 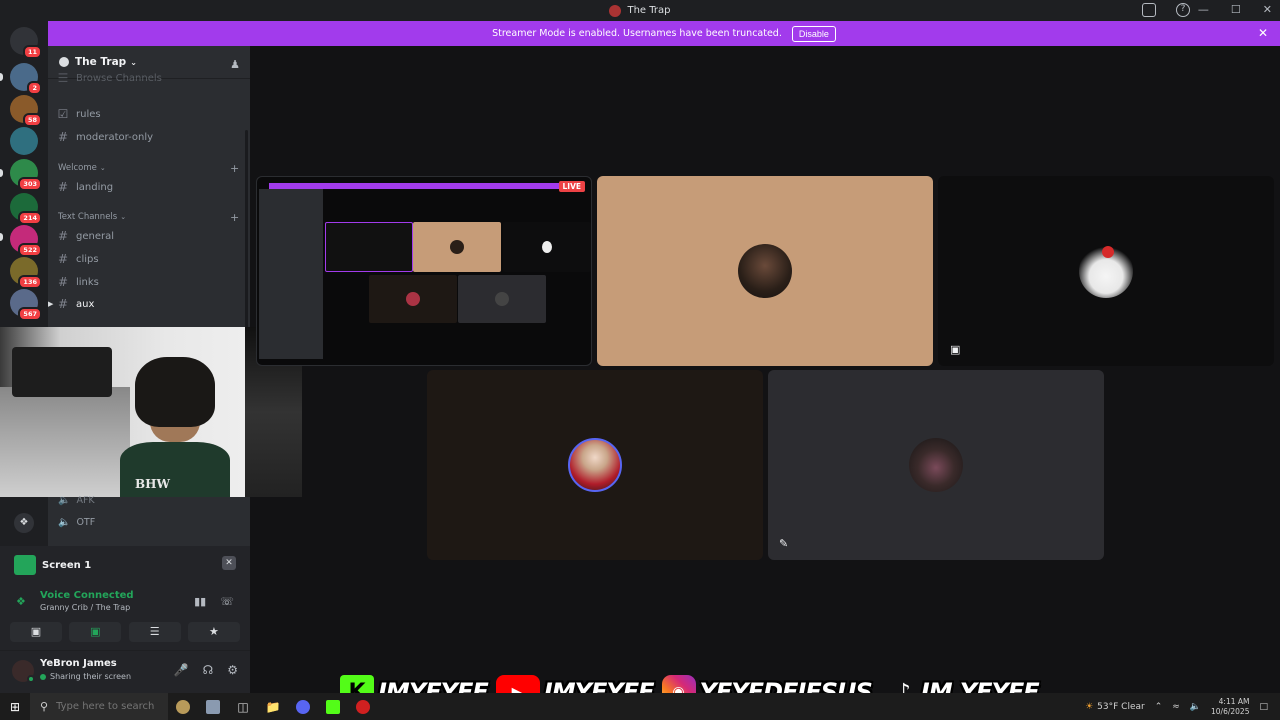 I want to click on search-input, so click(x=106, y=706).